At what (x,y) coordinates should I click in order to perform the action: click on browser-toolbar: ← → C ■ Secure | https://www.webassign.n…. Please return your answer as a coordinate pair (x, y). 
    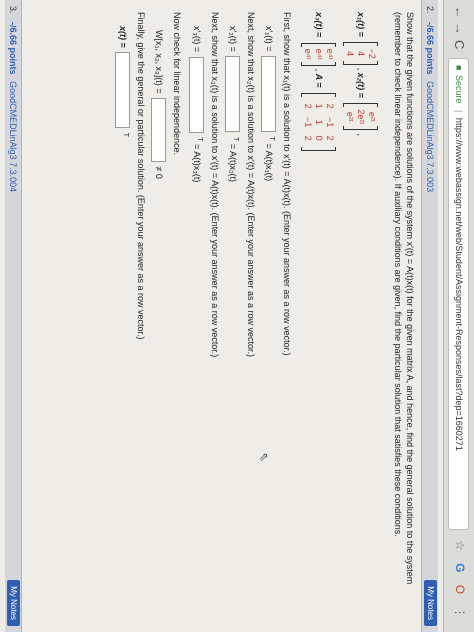
    Looking at the image, I should click on (458, 316).